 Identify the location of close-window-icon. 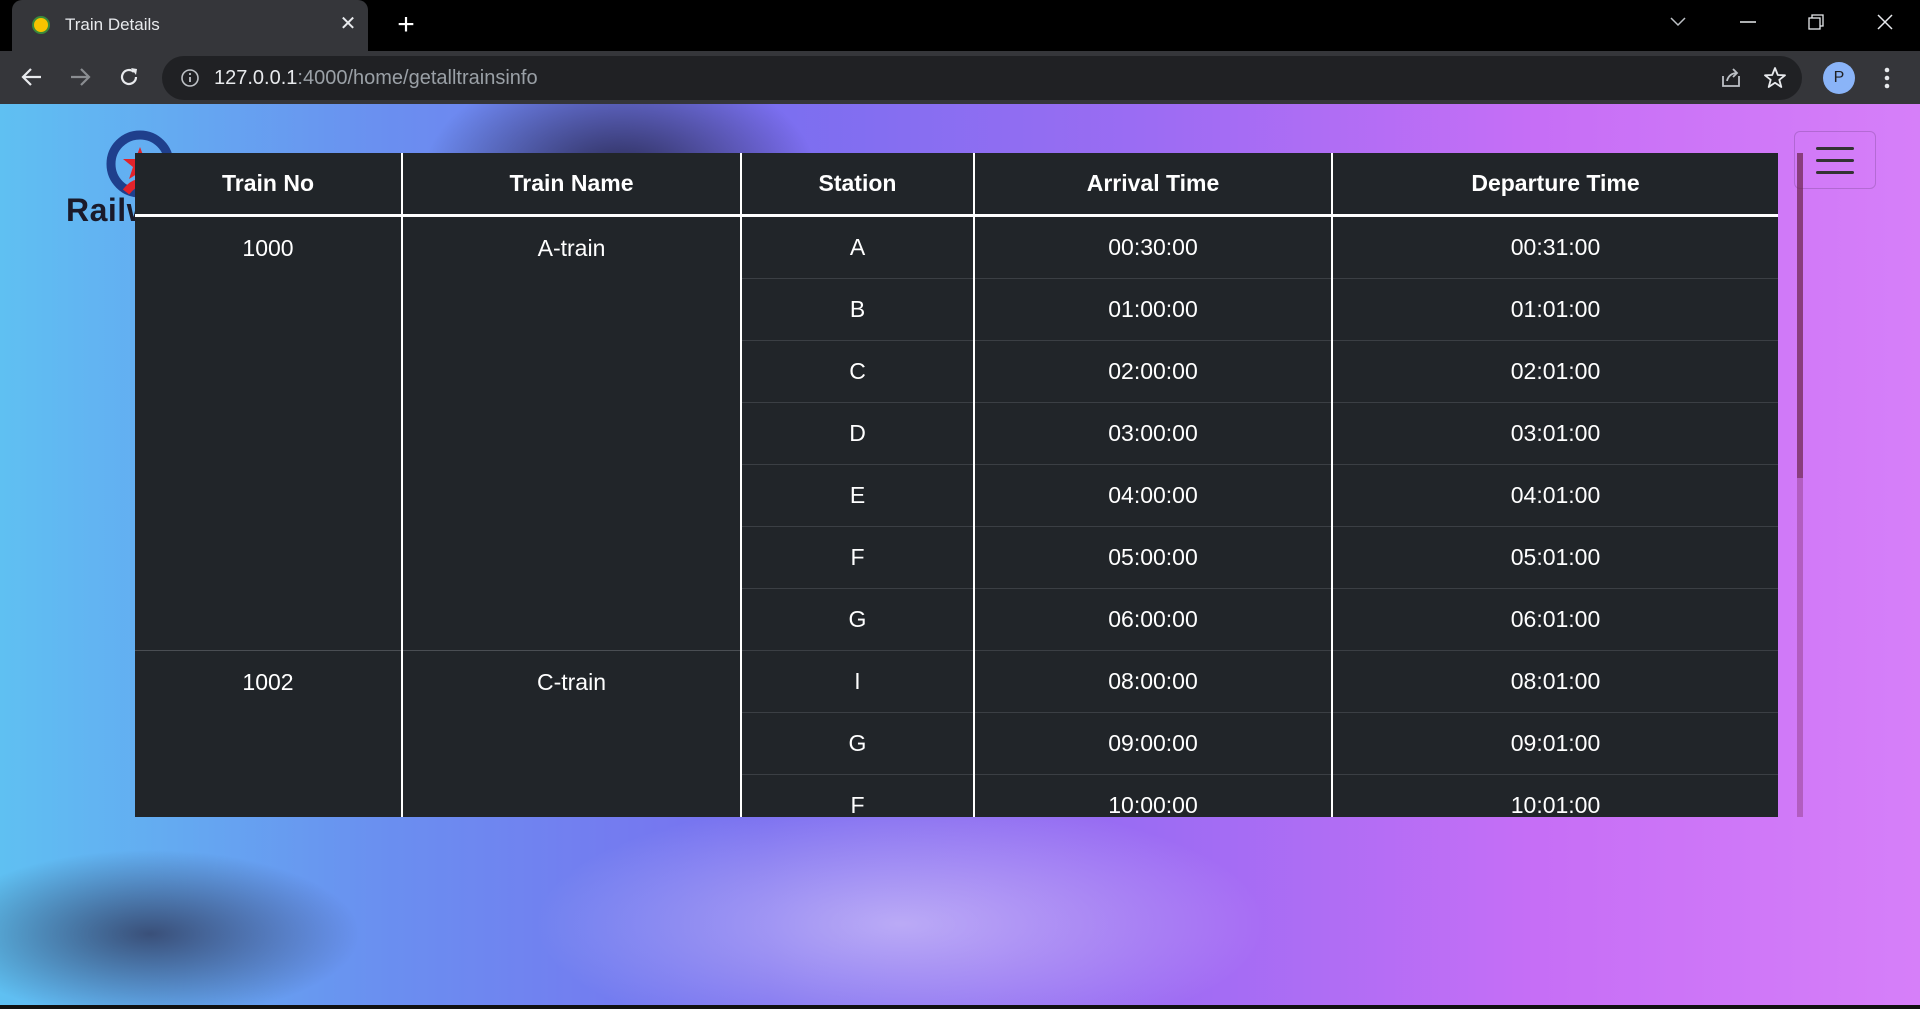
(1885, 22).